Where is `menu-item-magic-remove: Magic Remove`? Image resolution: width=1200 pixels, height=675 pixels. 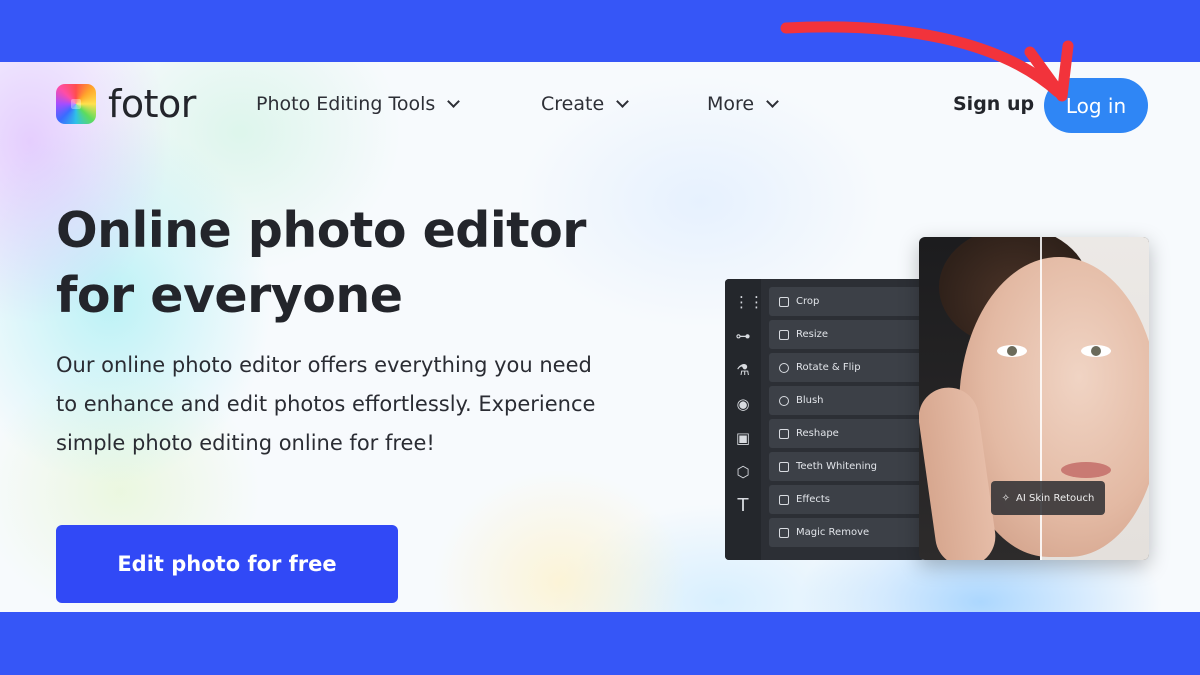
menu-item-magic-remove: Magic Remove is located at coordinates (847, 532).